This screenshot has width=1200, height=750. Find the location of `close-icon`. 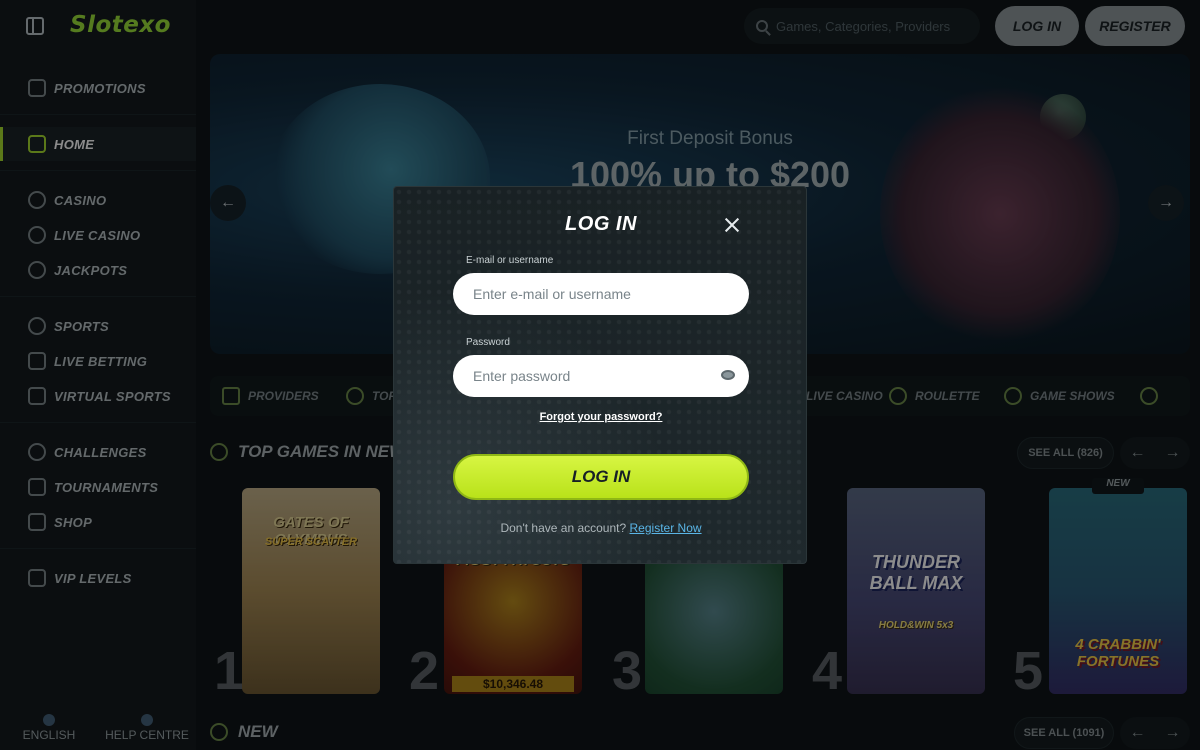

close-icon is located at coordinates (732, 225).